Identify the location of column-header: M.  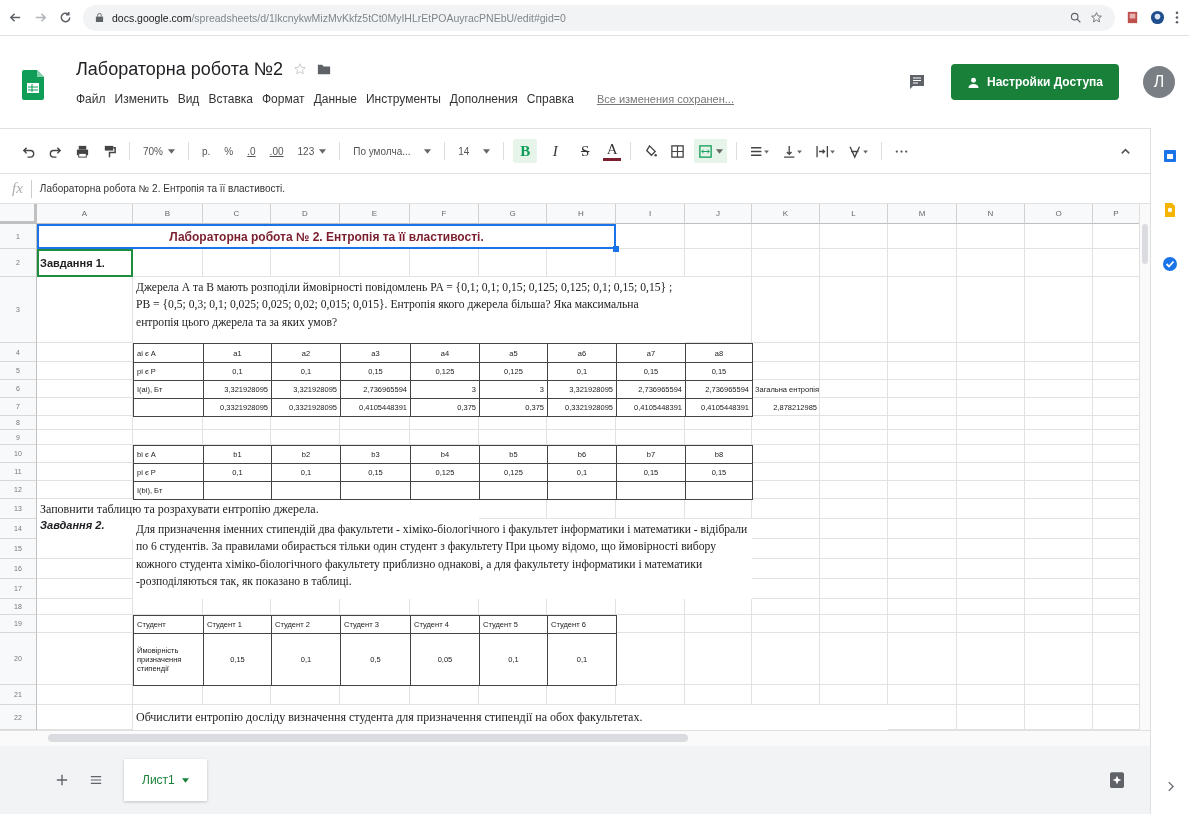
(922, 214).